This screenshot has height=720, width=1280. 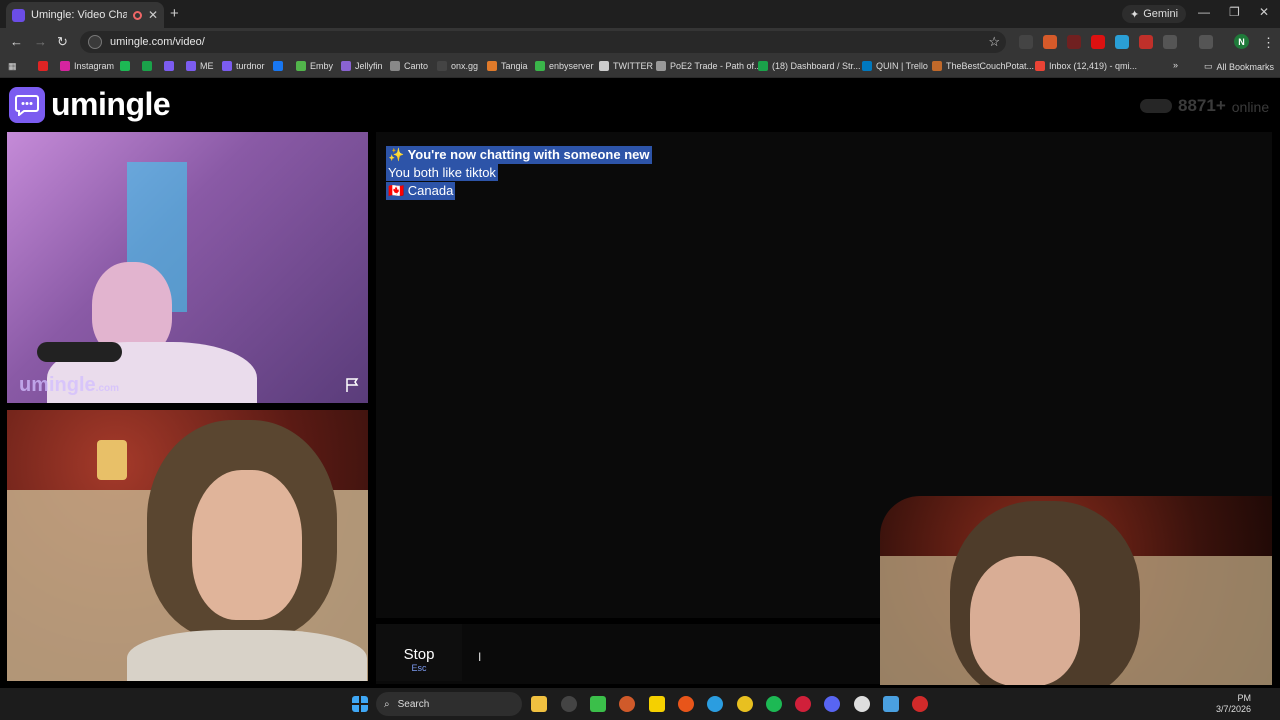 What do you see at coordinates (1208, 66) in the screenshot?
I see `folder-icon: ▭` at bounding box center [1208, 66].